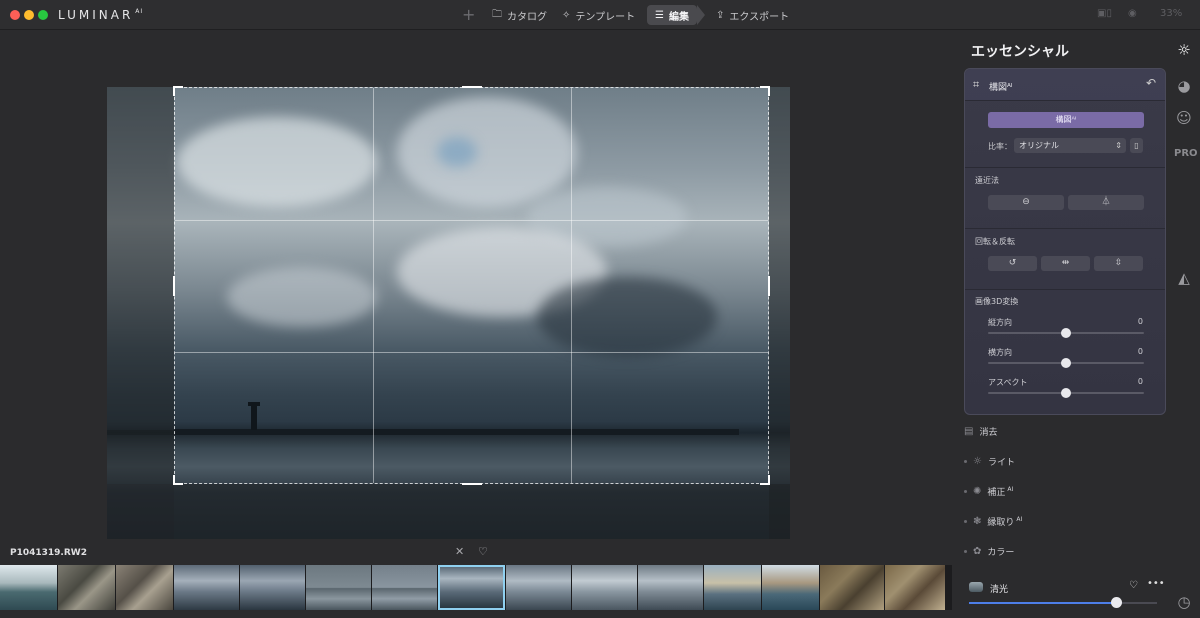 The height and width of the screenshot is (618, 1200). What do you see at coordinates (1065, 263) in the screenshot?
I see `flip-horizontal-button: ⇹` at bounding box center [1065, 263].